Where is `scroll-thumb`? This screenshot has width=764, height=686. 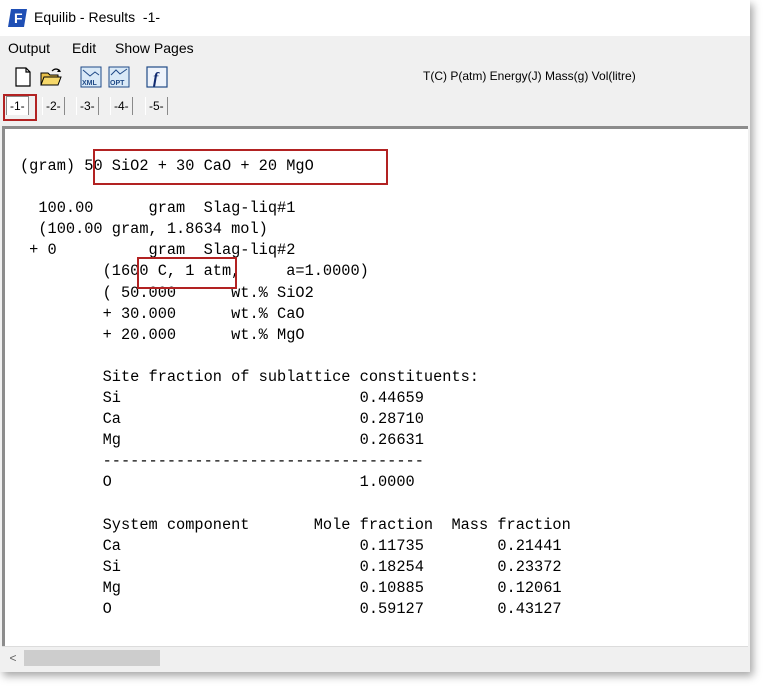 scroll-thumb is located at coordinates (92, 658).